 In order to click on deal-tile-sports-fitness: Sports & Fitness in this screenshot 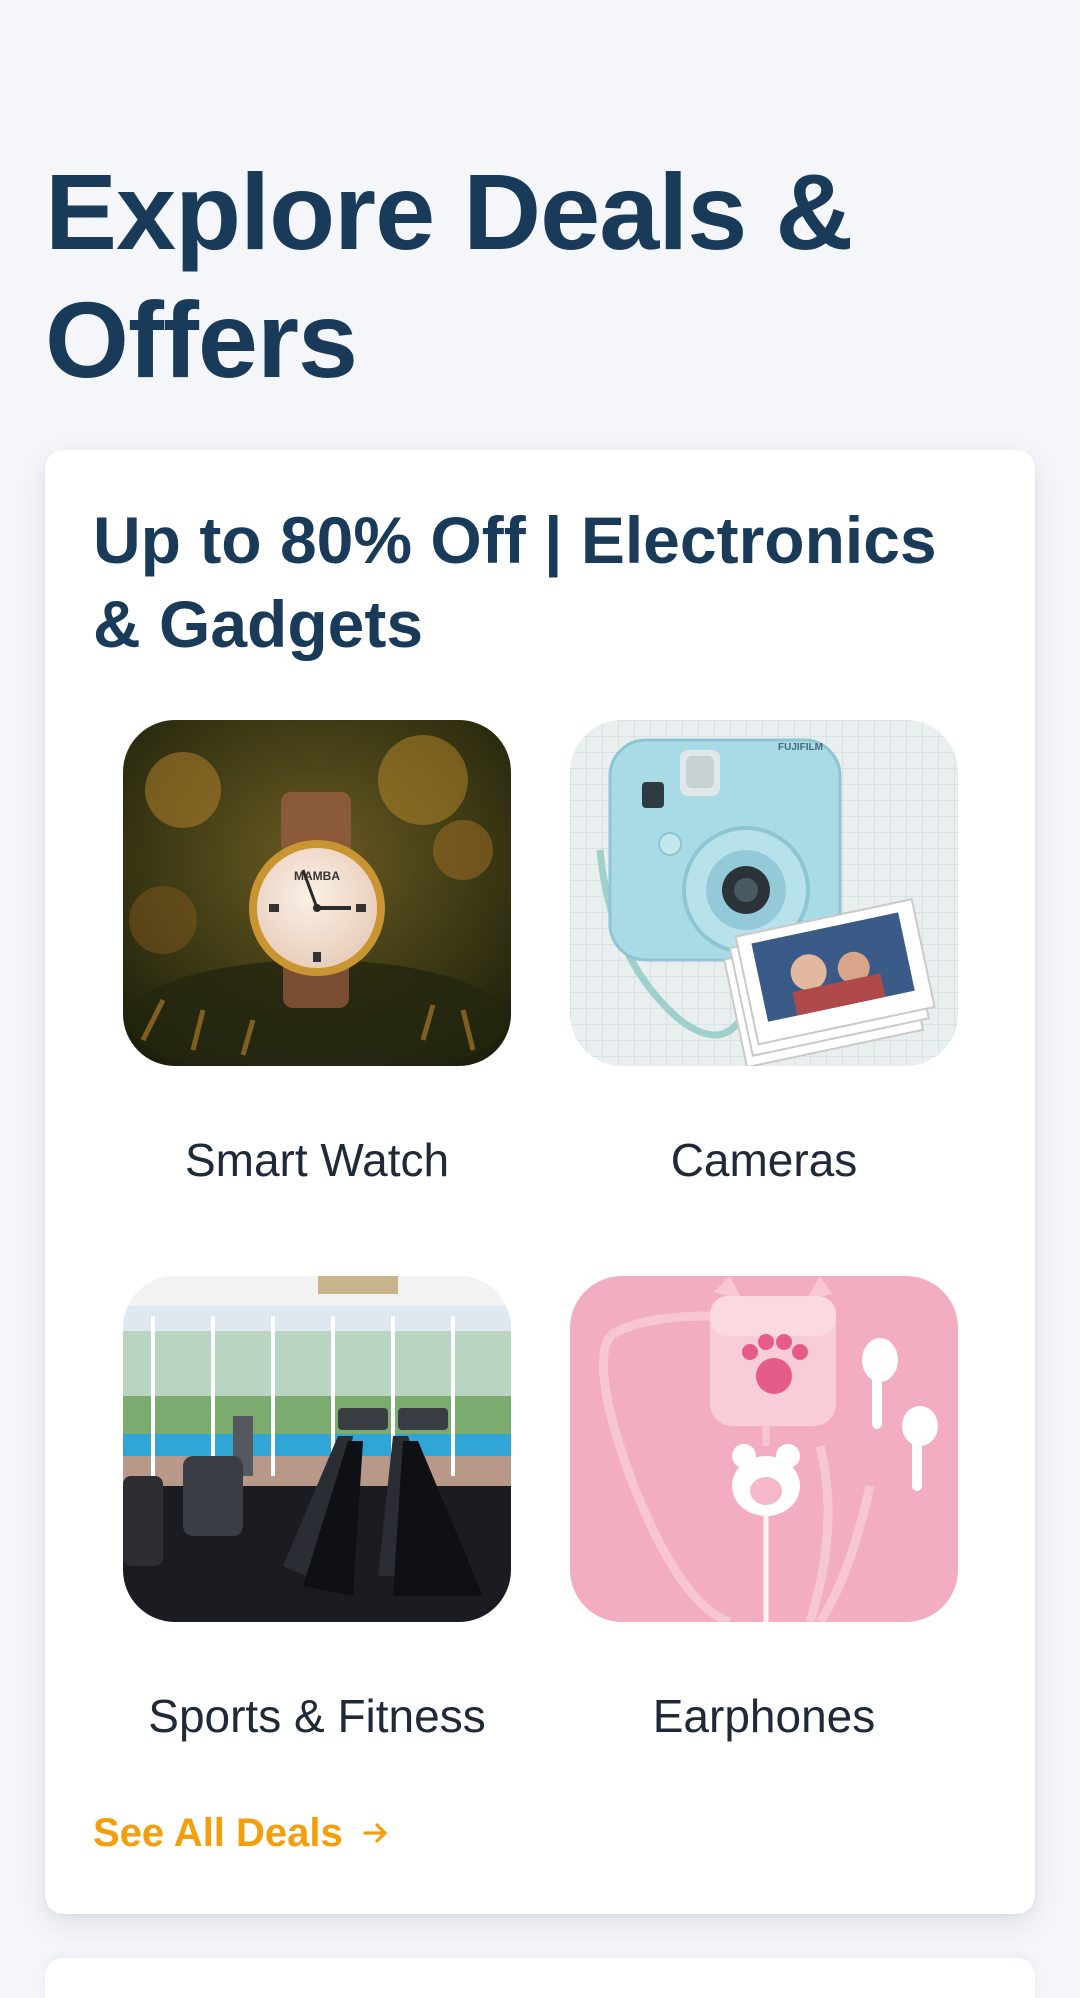, I will do `click(317, 1510)`.